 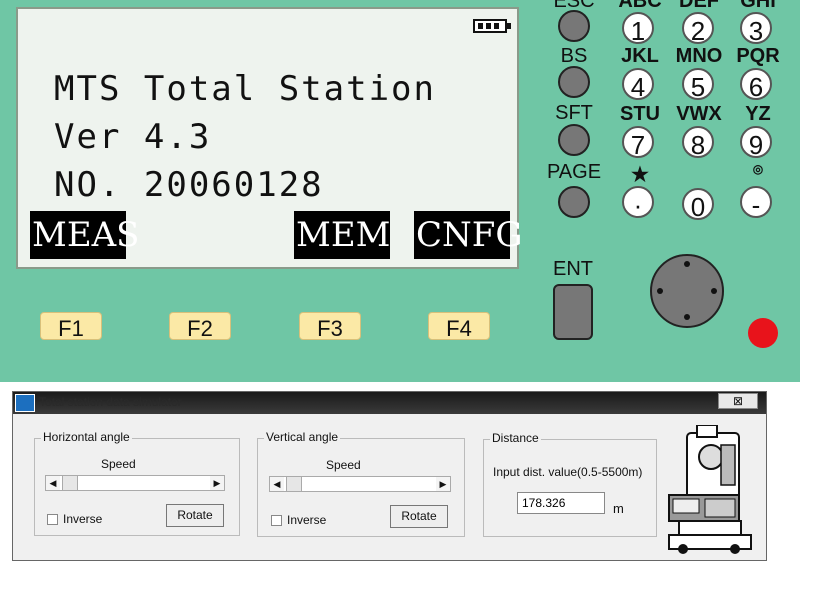 I want to click on display-serial: NO. 20060128, so click(x=189, y=185).